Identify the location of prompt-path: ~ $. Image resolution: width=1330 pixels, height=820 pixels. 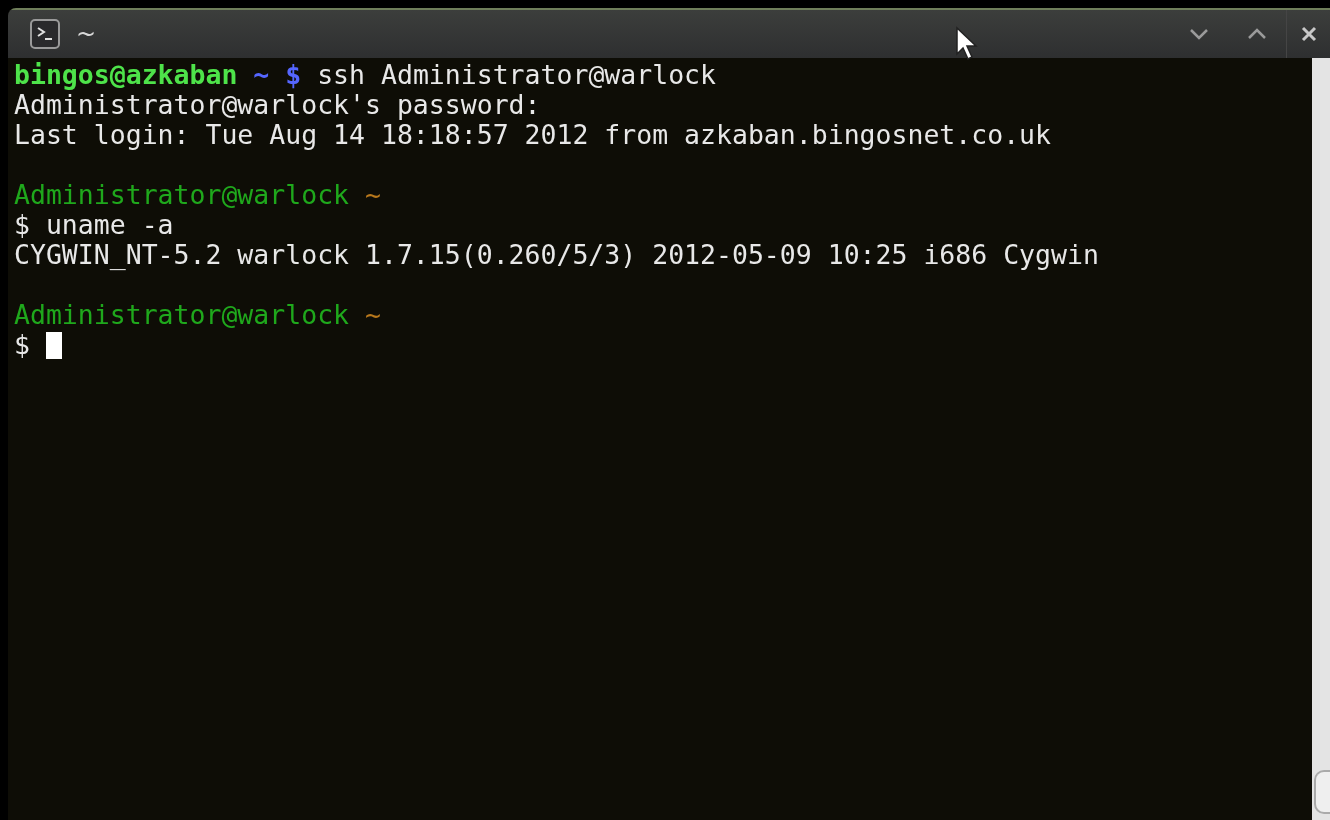
(277, 74).